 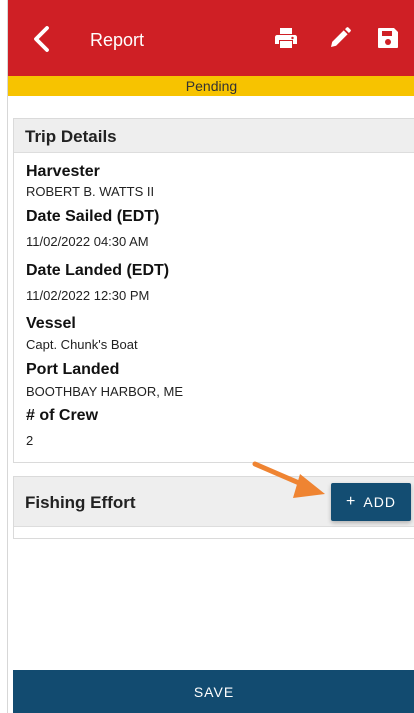 What do you see at coordinates (288, 479) in the screenshot?
I see `arrow-right-icon` at bounding box center [288, 479].